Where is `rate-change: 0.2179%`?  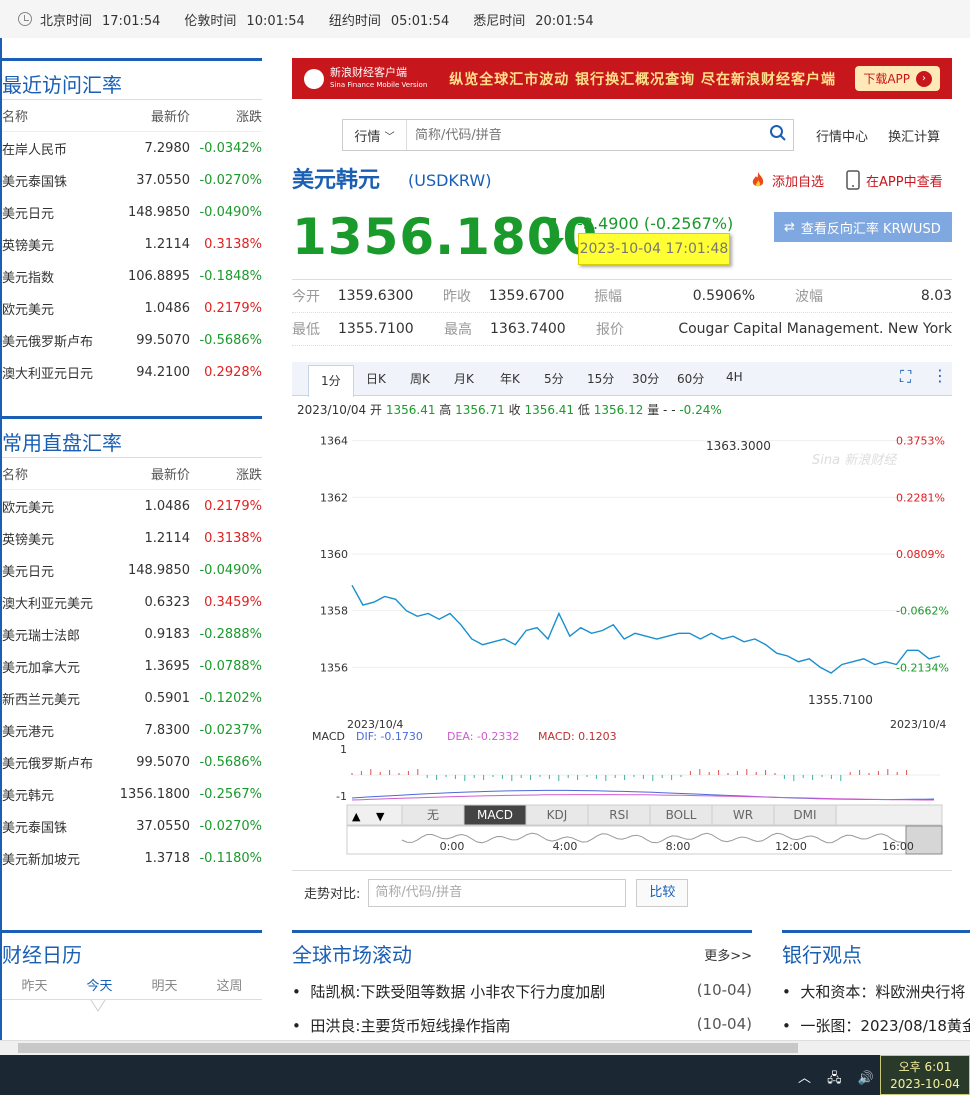 rate-change: 0.2179% is located at coordinates (233, 506).